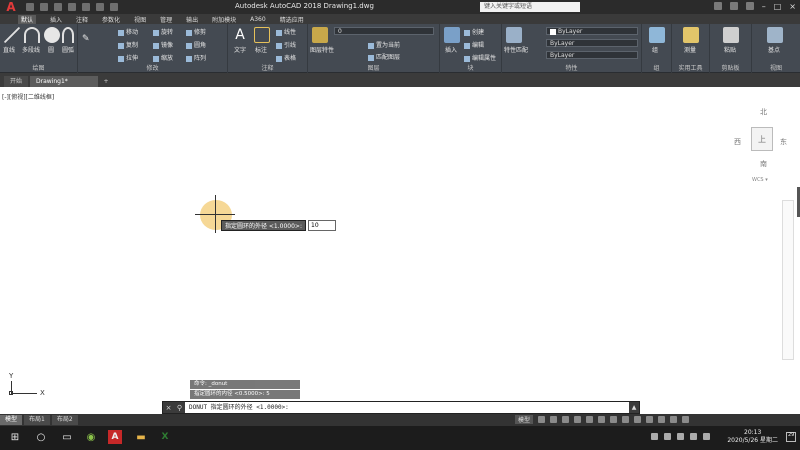 This screenshot has height=450, width=800. I want to click on osnap-icon, so click(590, 419).